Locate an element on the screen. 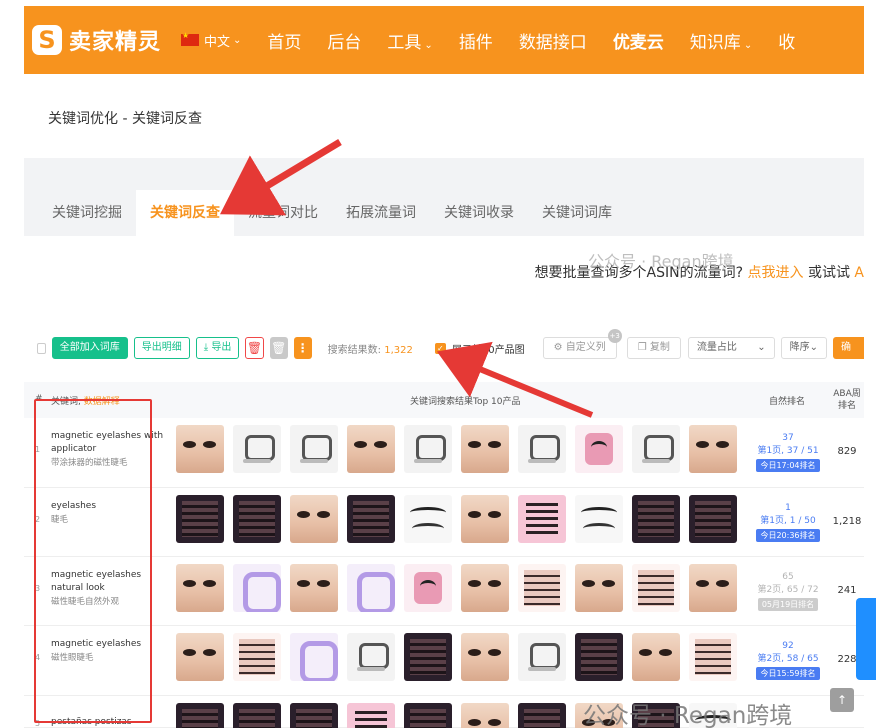  top10-products is located at coordinates (461, 588).